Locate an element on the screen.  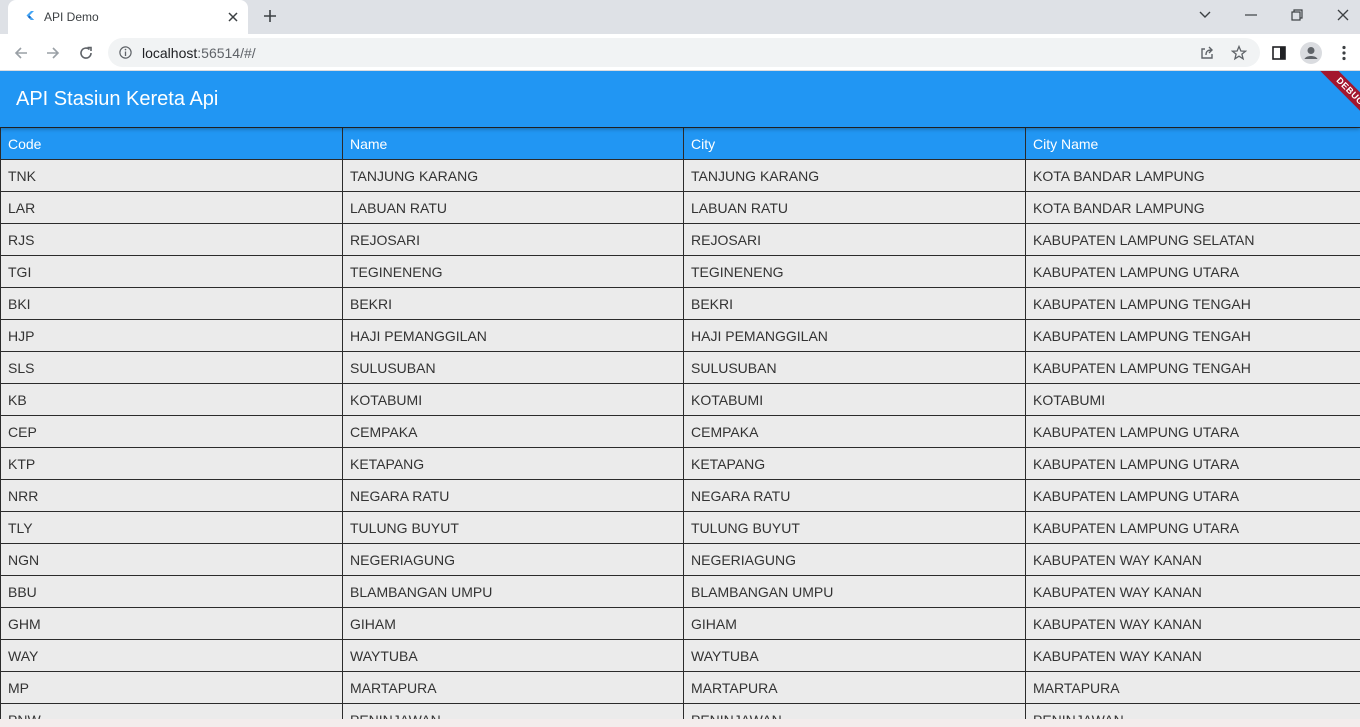
debug-banner: DEBUG is located at coordinates (1332, 99).